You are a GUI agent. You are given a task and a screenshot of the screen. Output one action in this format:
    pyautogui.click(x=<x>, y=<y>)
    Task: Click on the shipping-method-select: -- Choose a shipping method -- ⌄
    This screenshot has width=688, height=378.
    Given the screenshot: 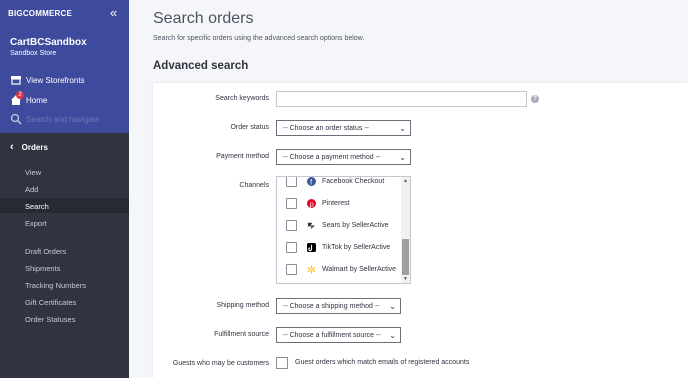 What is the action you would take?
    pyautogui.click(x=338, y=306)
    